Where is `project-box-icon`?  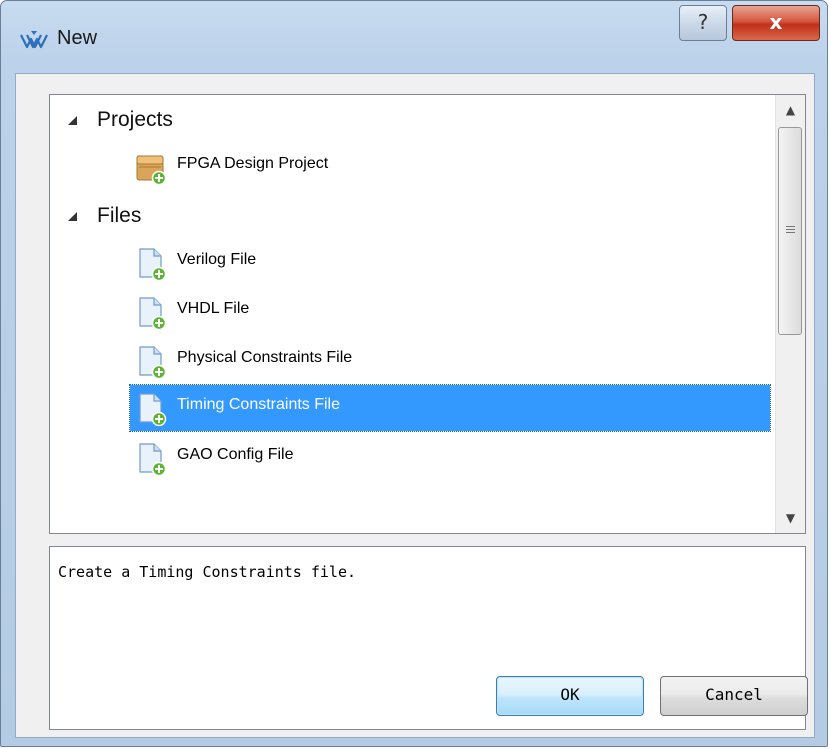 project-box-icon is located at coordinates (151, 170).